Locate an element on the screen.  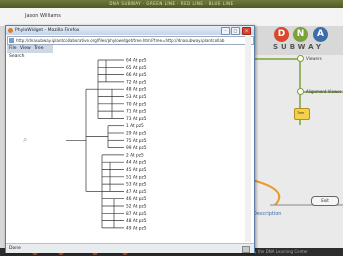
user-bar: Jason Williams is located at coordinates (171, 17).